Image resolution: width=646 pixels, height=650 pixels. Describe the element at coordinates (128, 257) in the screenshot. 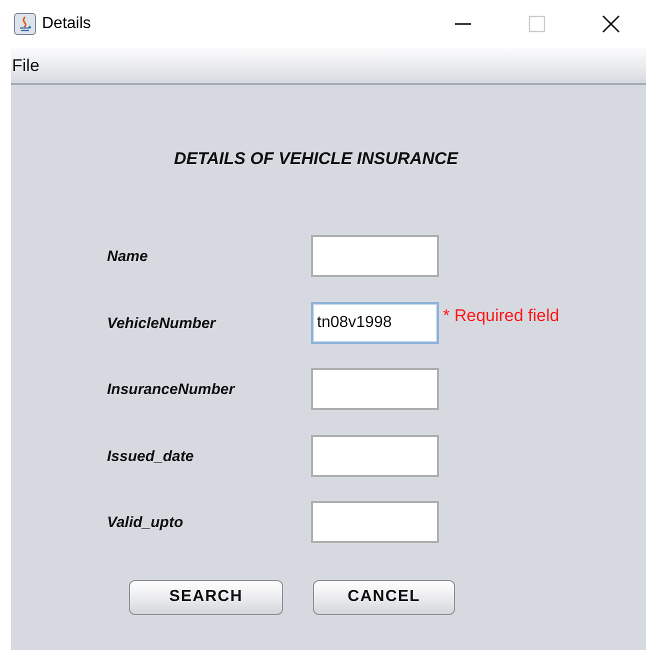

I see `field-label: Name` at that location.